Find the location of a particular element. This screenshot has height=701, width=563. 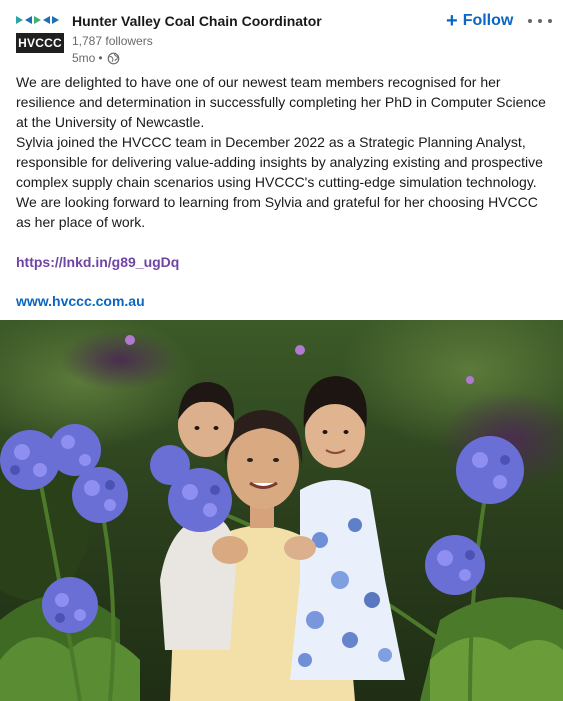

company-name: Hunter Valley Coal Chain Coordinator is located at coordinates (197, 21).